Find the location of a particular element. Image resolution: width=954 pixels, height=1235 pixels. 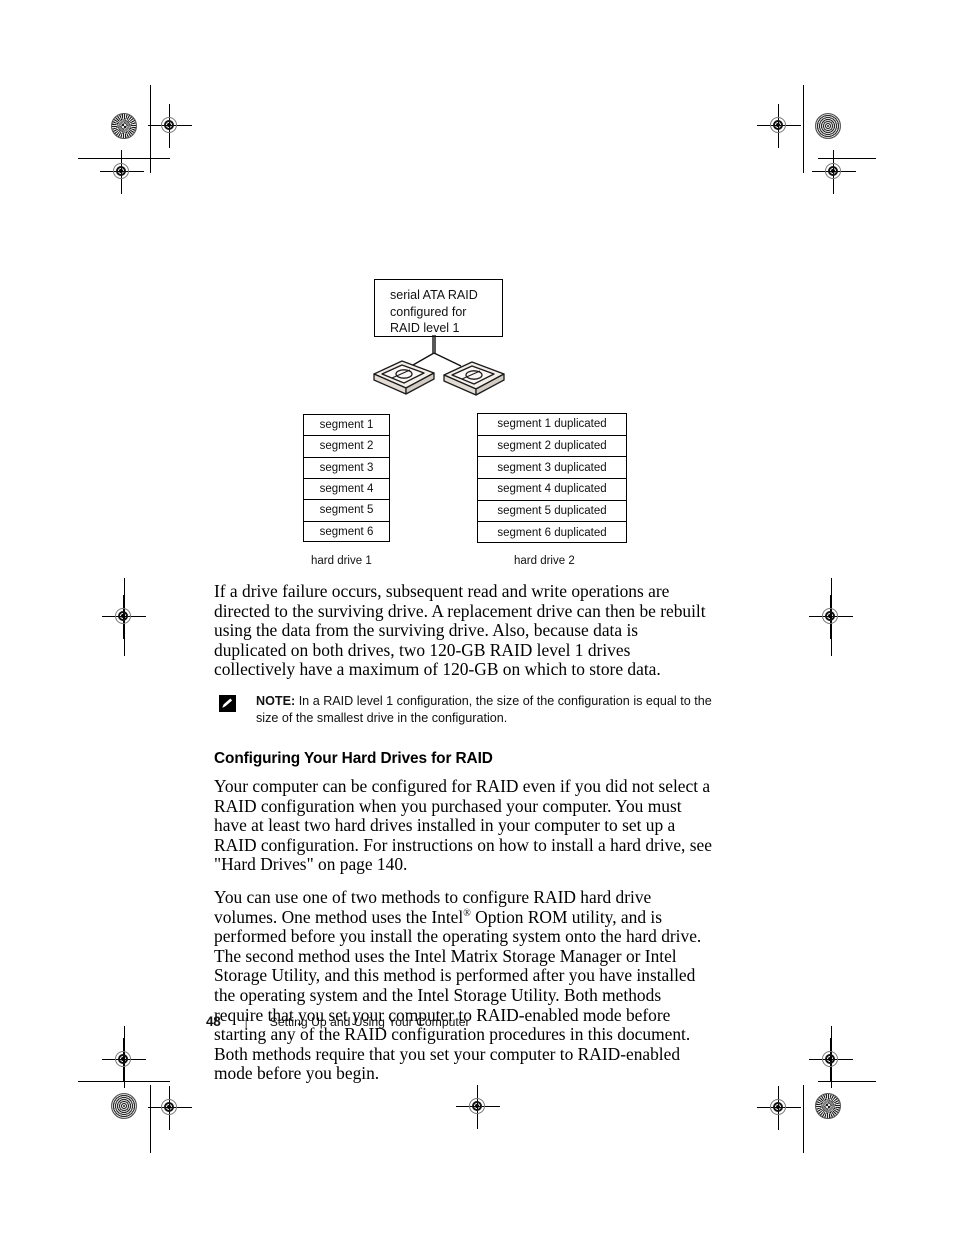

footer-page-number: 48 is located at coordinates (213, 1021).